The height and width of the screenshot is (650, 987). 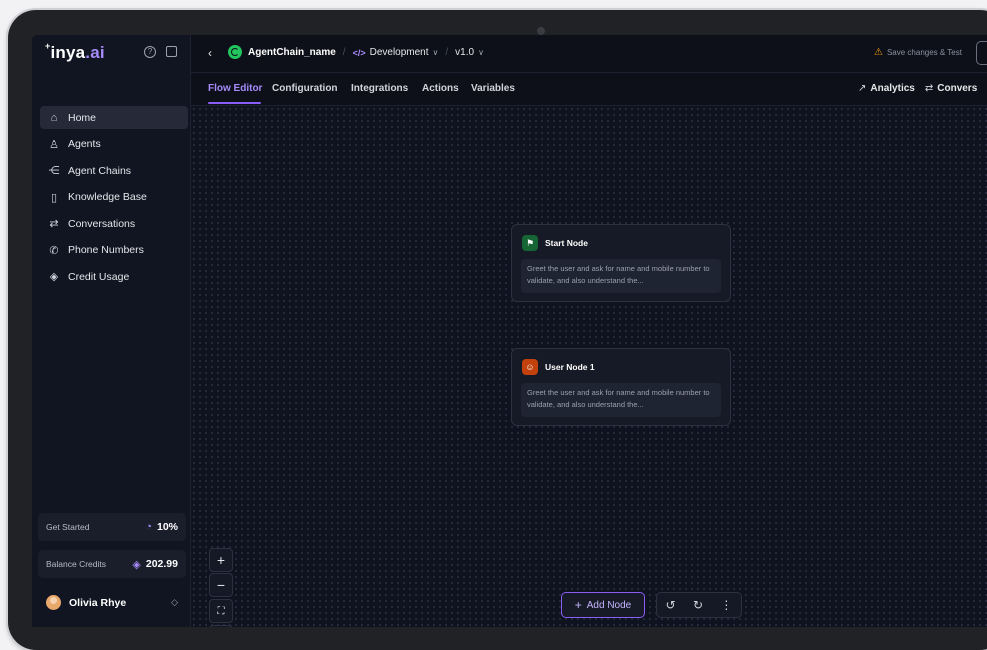 I want to click on avatar, so click(x=53, y=602).